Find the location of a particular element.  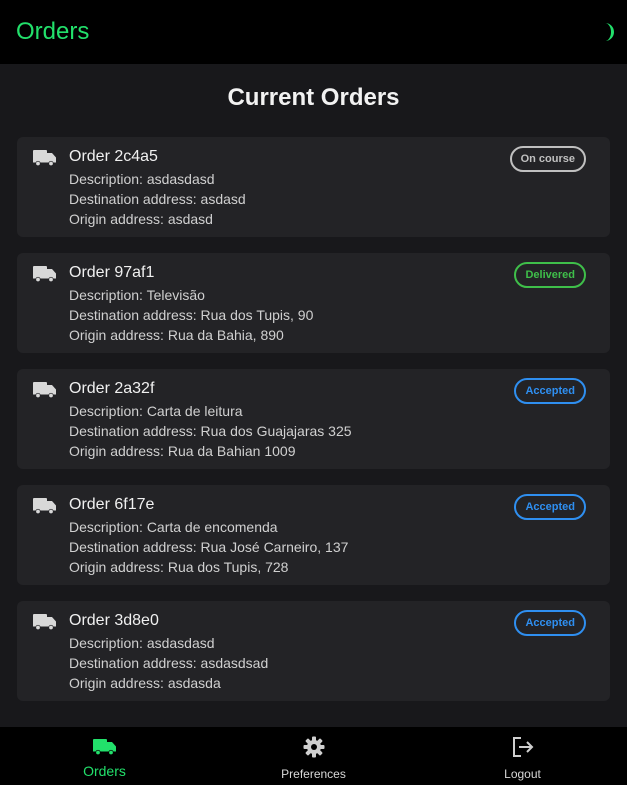

order-destination: Destination address: asdasd is located at coordinates (331, 199).